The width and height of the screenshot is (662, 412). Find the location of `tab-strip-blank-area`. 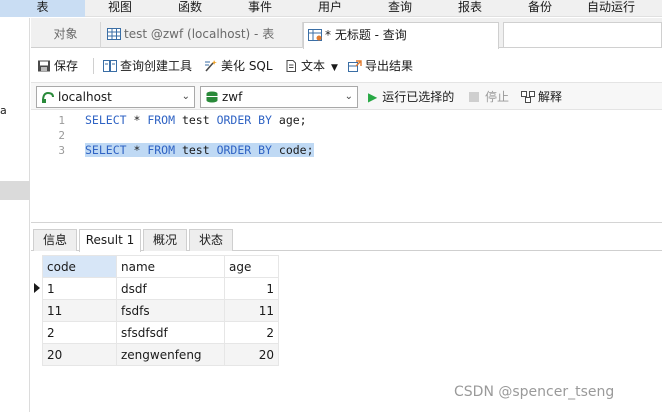

tab-strip-blank-area is located at coordinates (582, 35).